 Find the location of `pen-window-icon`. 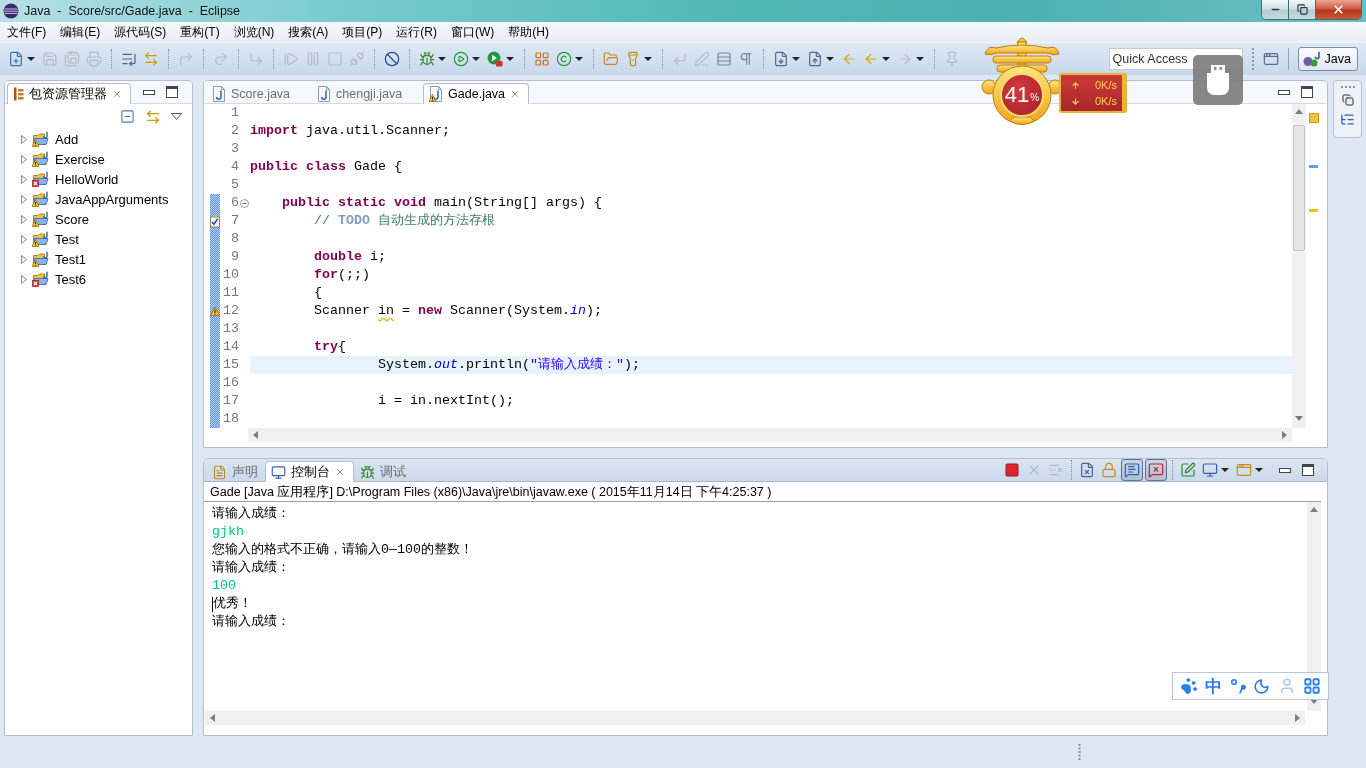

pen-window-icon is located at coordinates (1188, 470).